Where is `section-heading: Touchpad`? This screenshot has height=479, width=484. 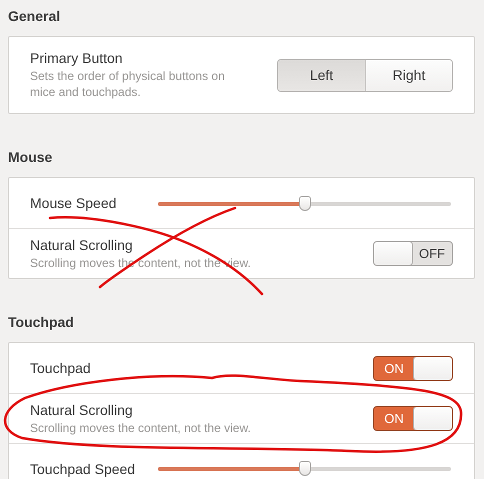 section-heading: Touchpad is located at coordinates (41, 322).